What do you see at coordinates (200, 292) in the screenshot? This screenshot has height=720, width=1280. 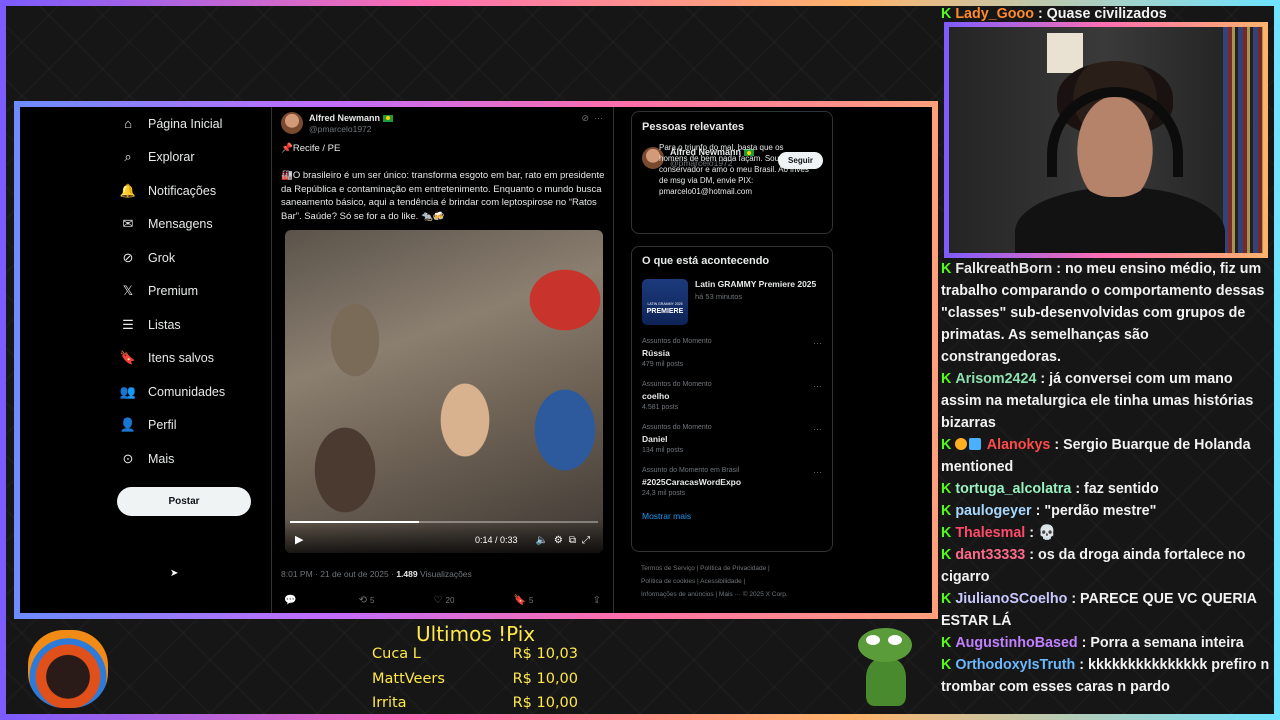 I see `nav-item-5: 𝕏 Premium` at bounding box center [200, 292].